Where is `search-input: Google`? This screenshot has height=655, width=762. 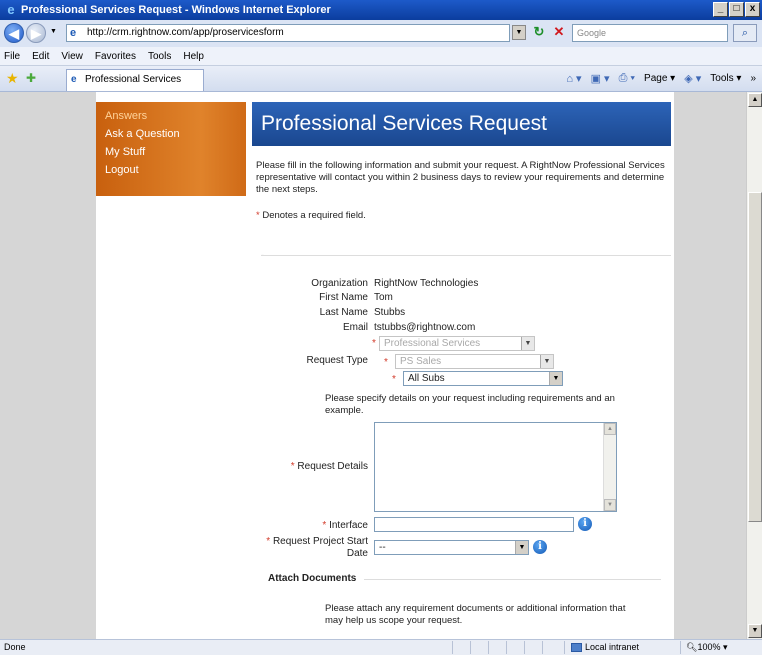 search-input: Google is located at coordinates (650, 33).